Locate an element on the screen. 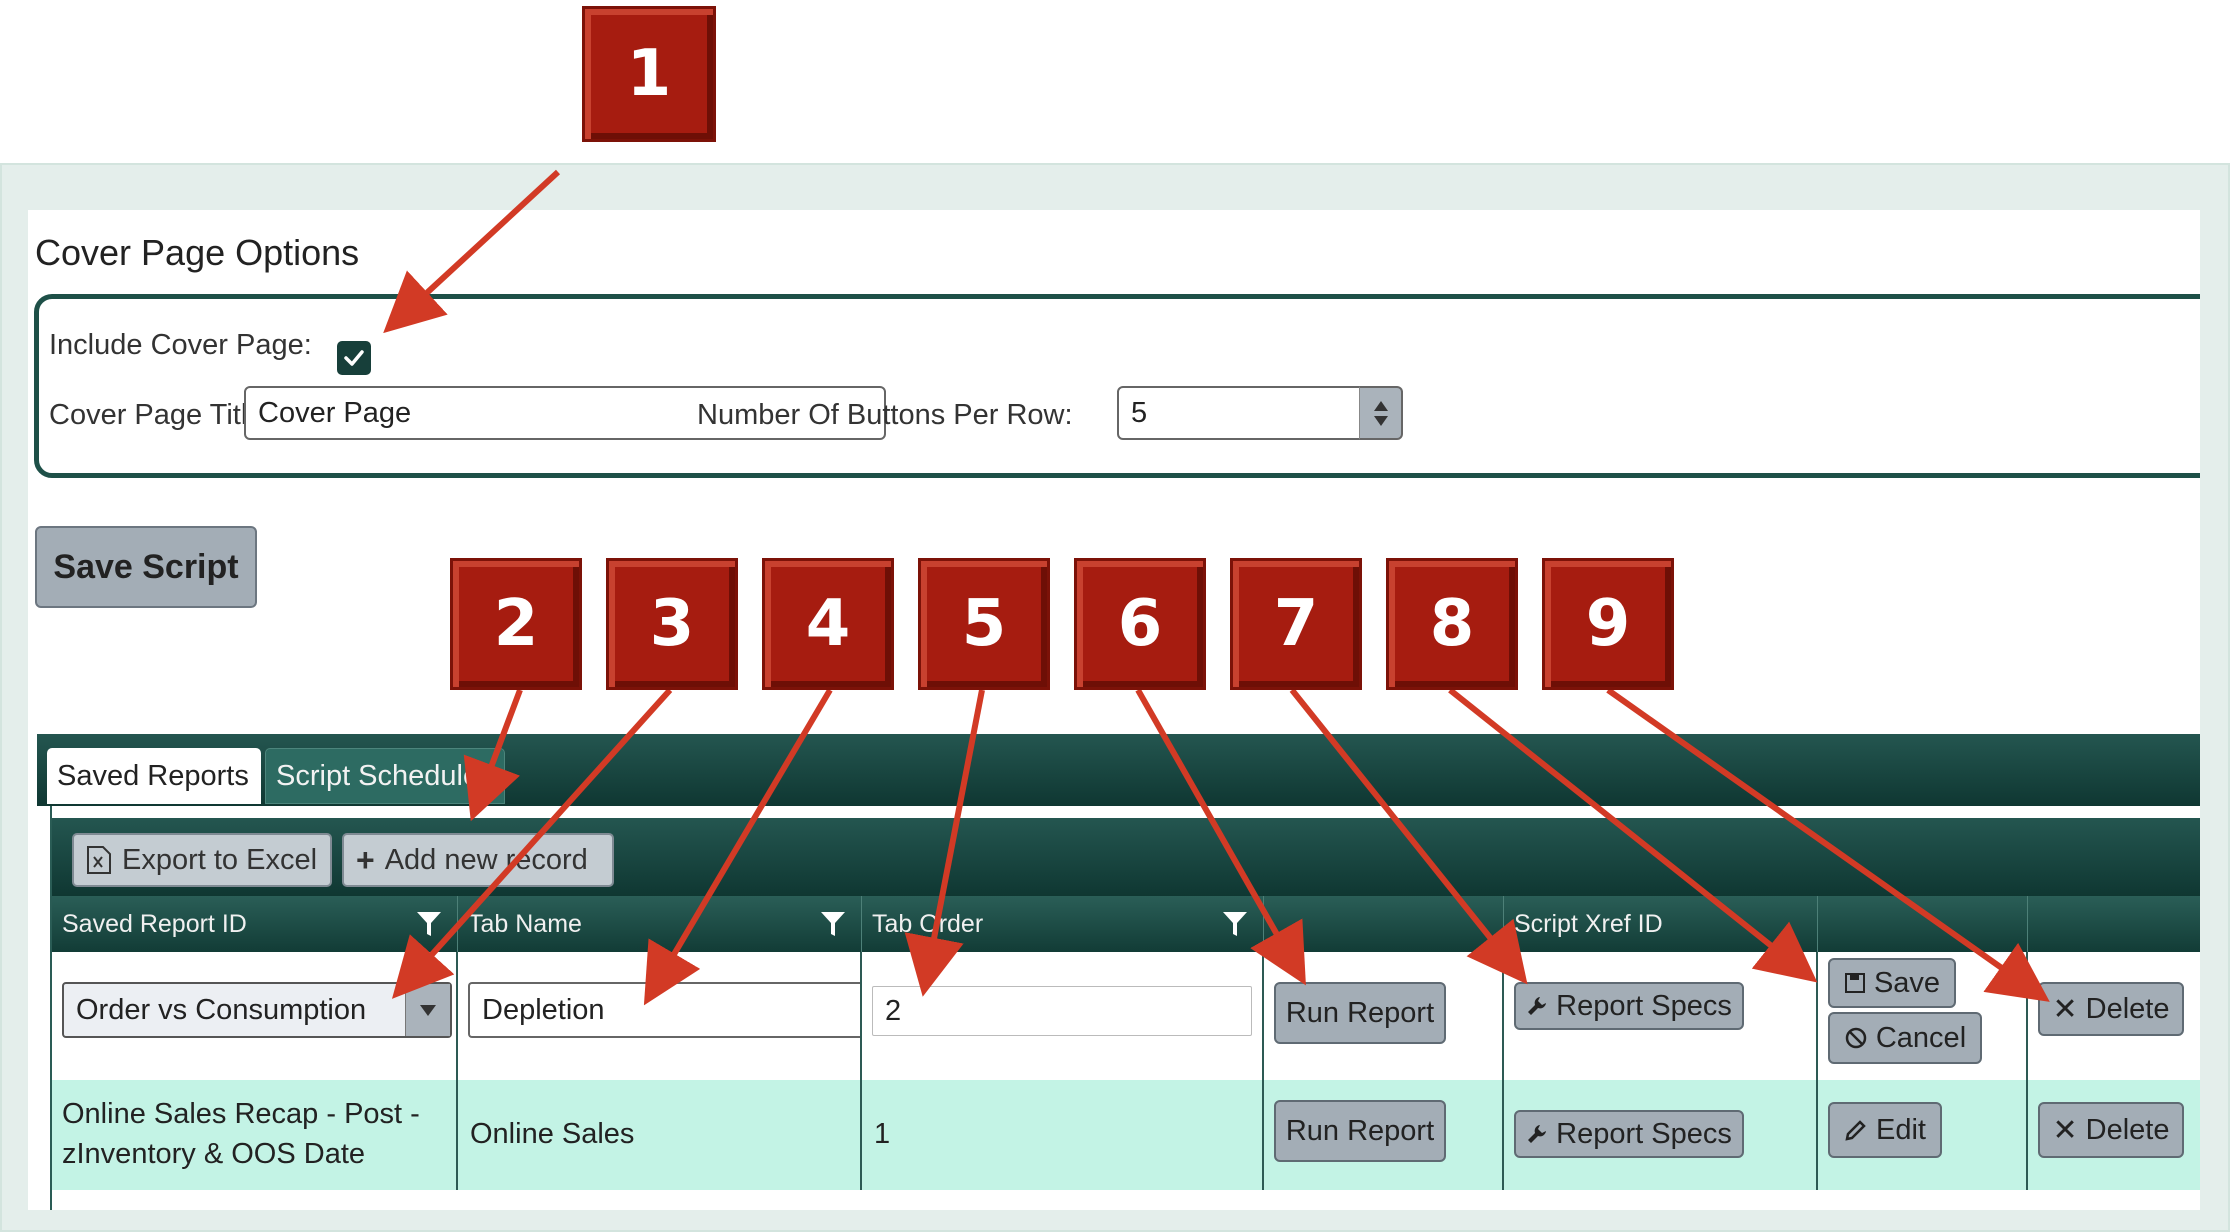 Image resolution: width=2232 pixels, height=1232 pixels. column-header-label: Tab Name is located at coordinates (525, 923).